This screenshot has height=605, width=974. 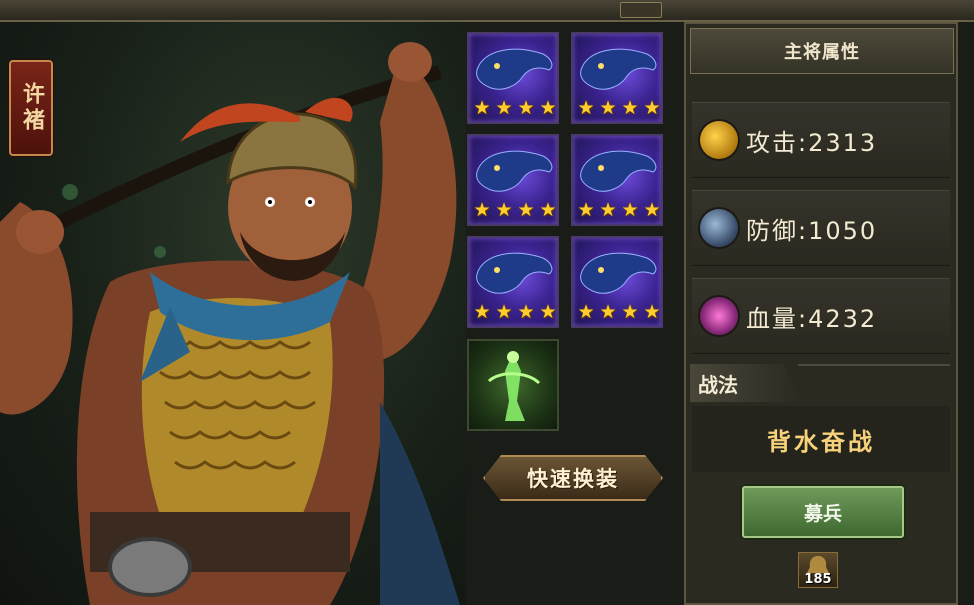 What do you see at coordinates (821, 439) in the screenshot?
I see `tactic-name: 背水奋战` at bounding box center [821, 439].